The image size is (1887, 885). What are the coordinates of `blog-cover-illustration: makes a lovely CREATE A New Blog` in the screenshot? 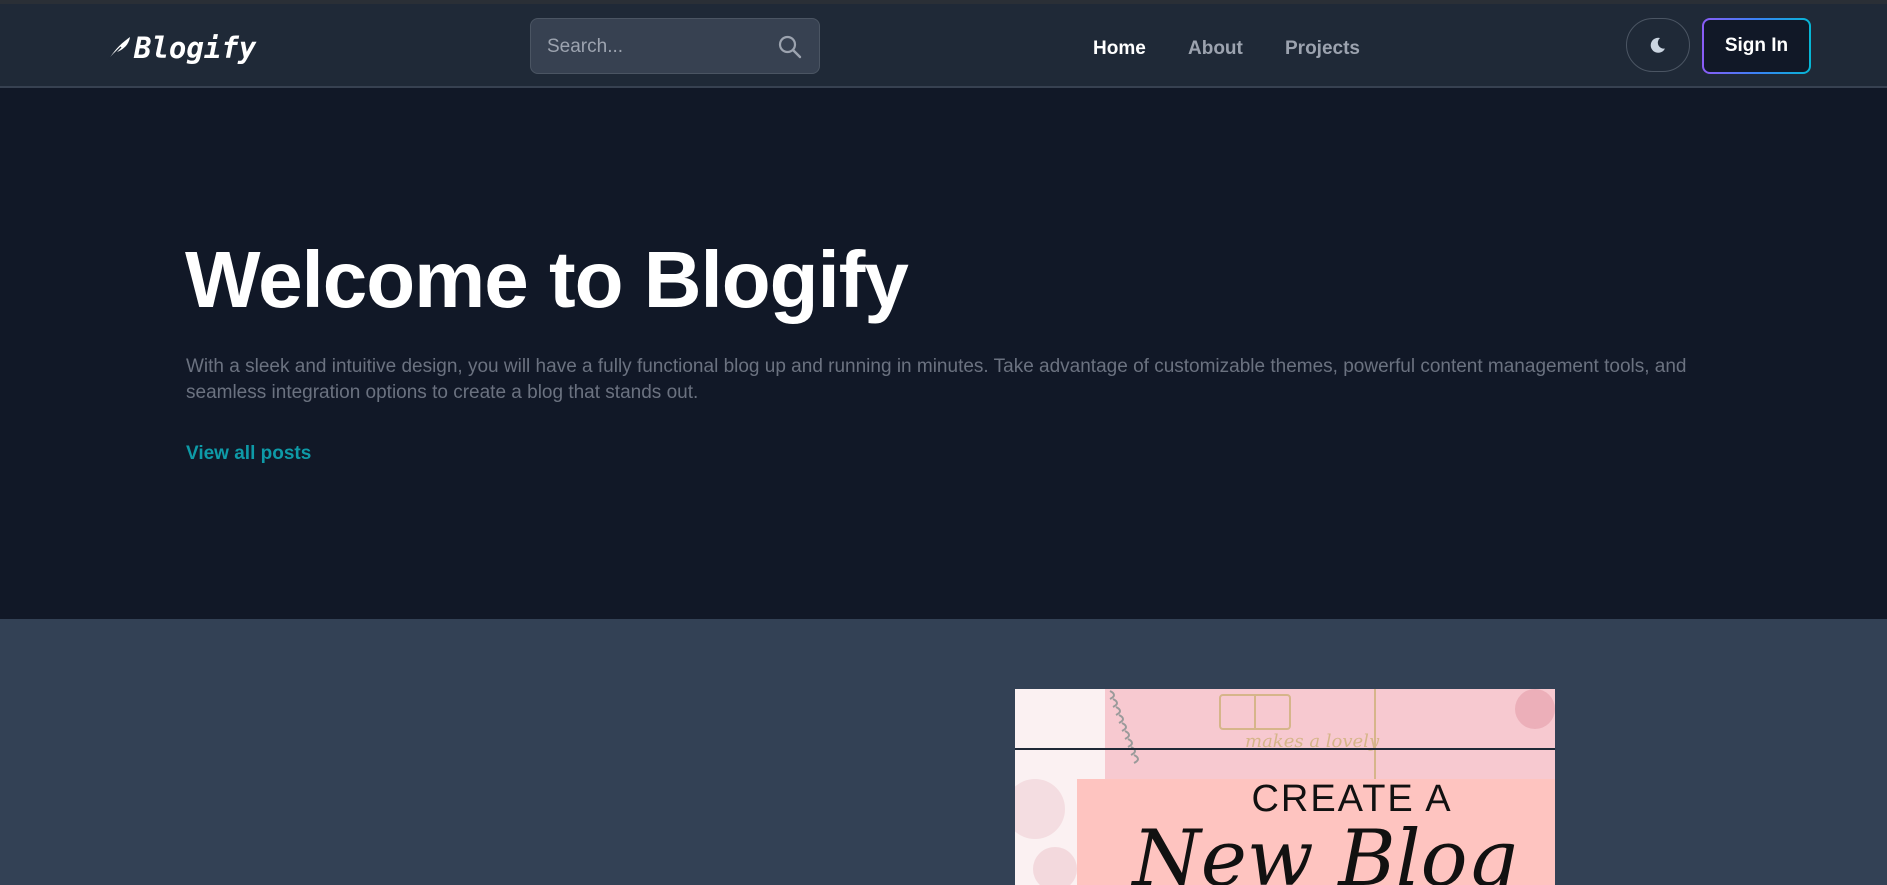 It's located at (1285, 787).